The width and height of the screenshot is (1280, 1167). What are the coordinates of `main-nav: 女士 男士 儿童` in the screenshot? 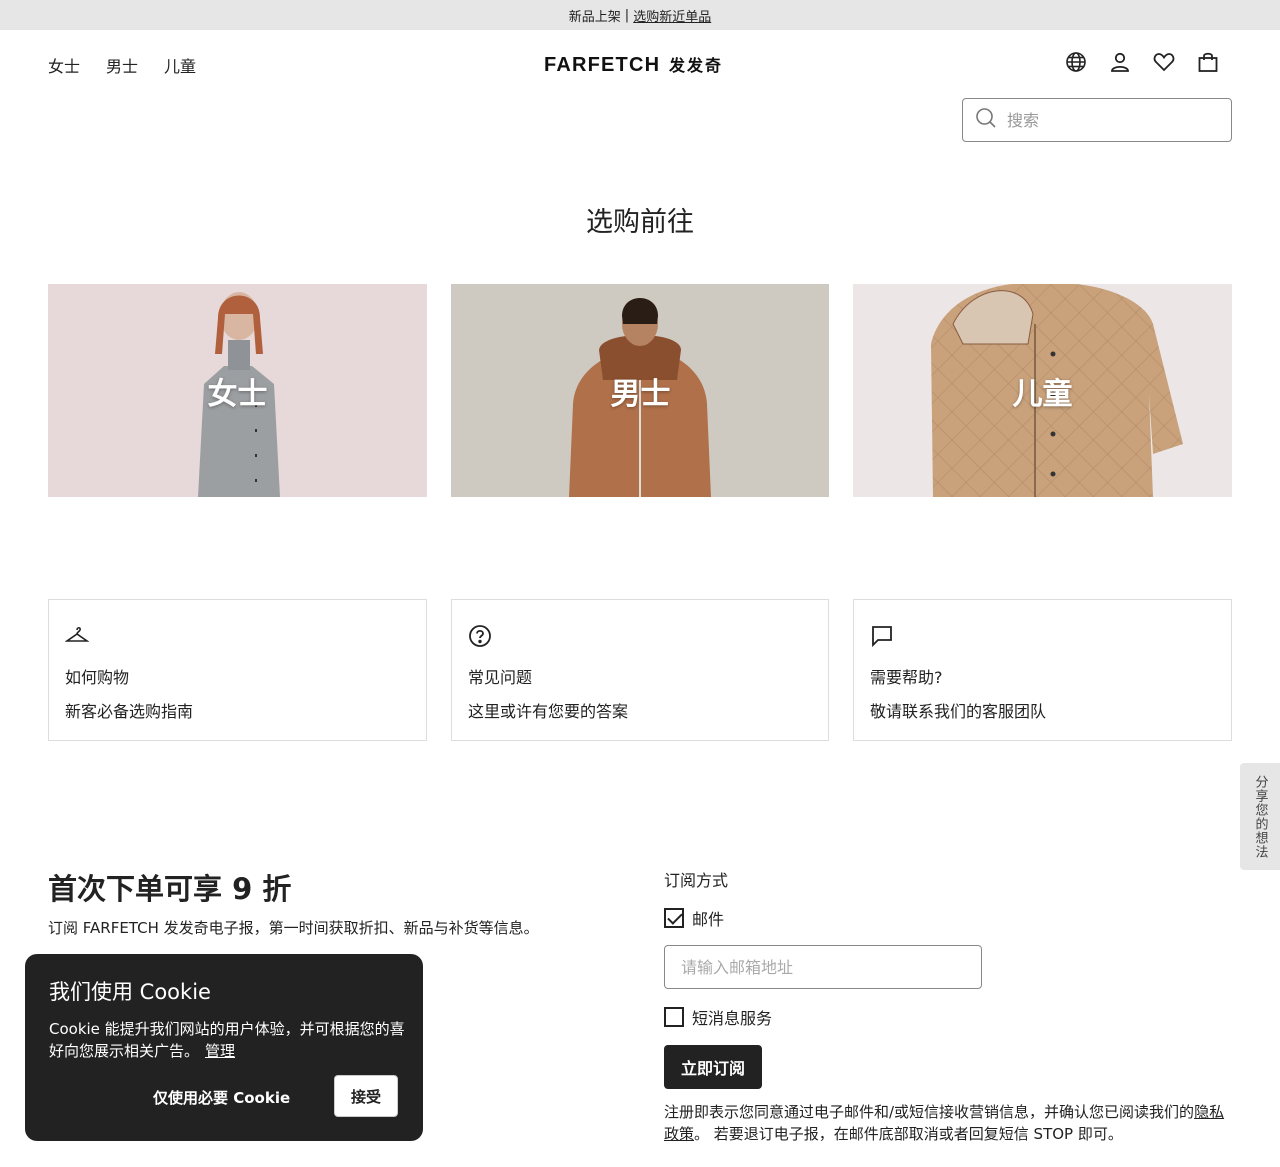 It's located at (122, 65).